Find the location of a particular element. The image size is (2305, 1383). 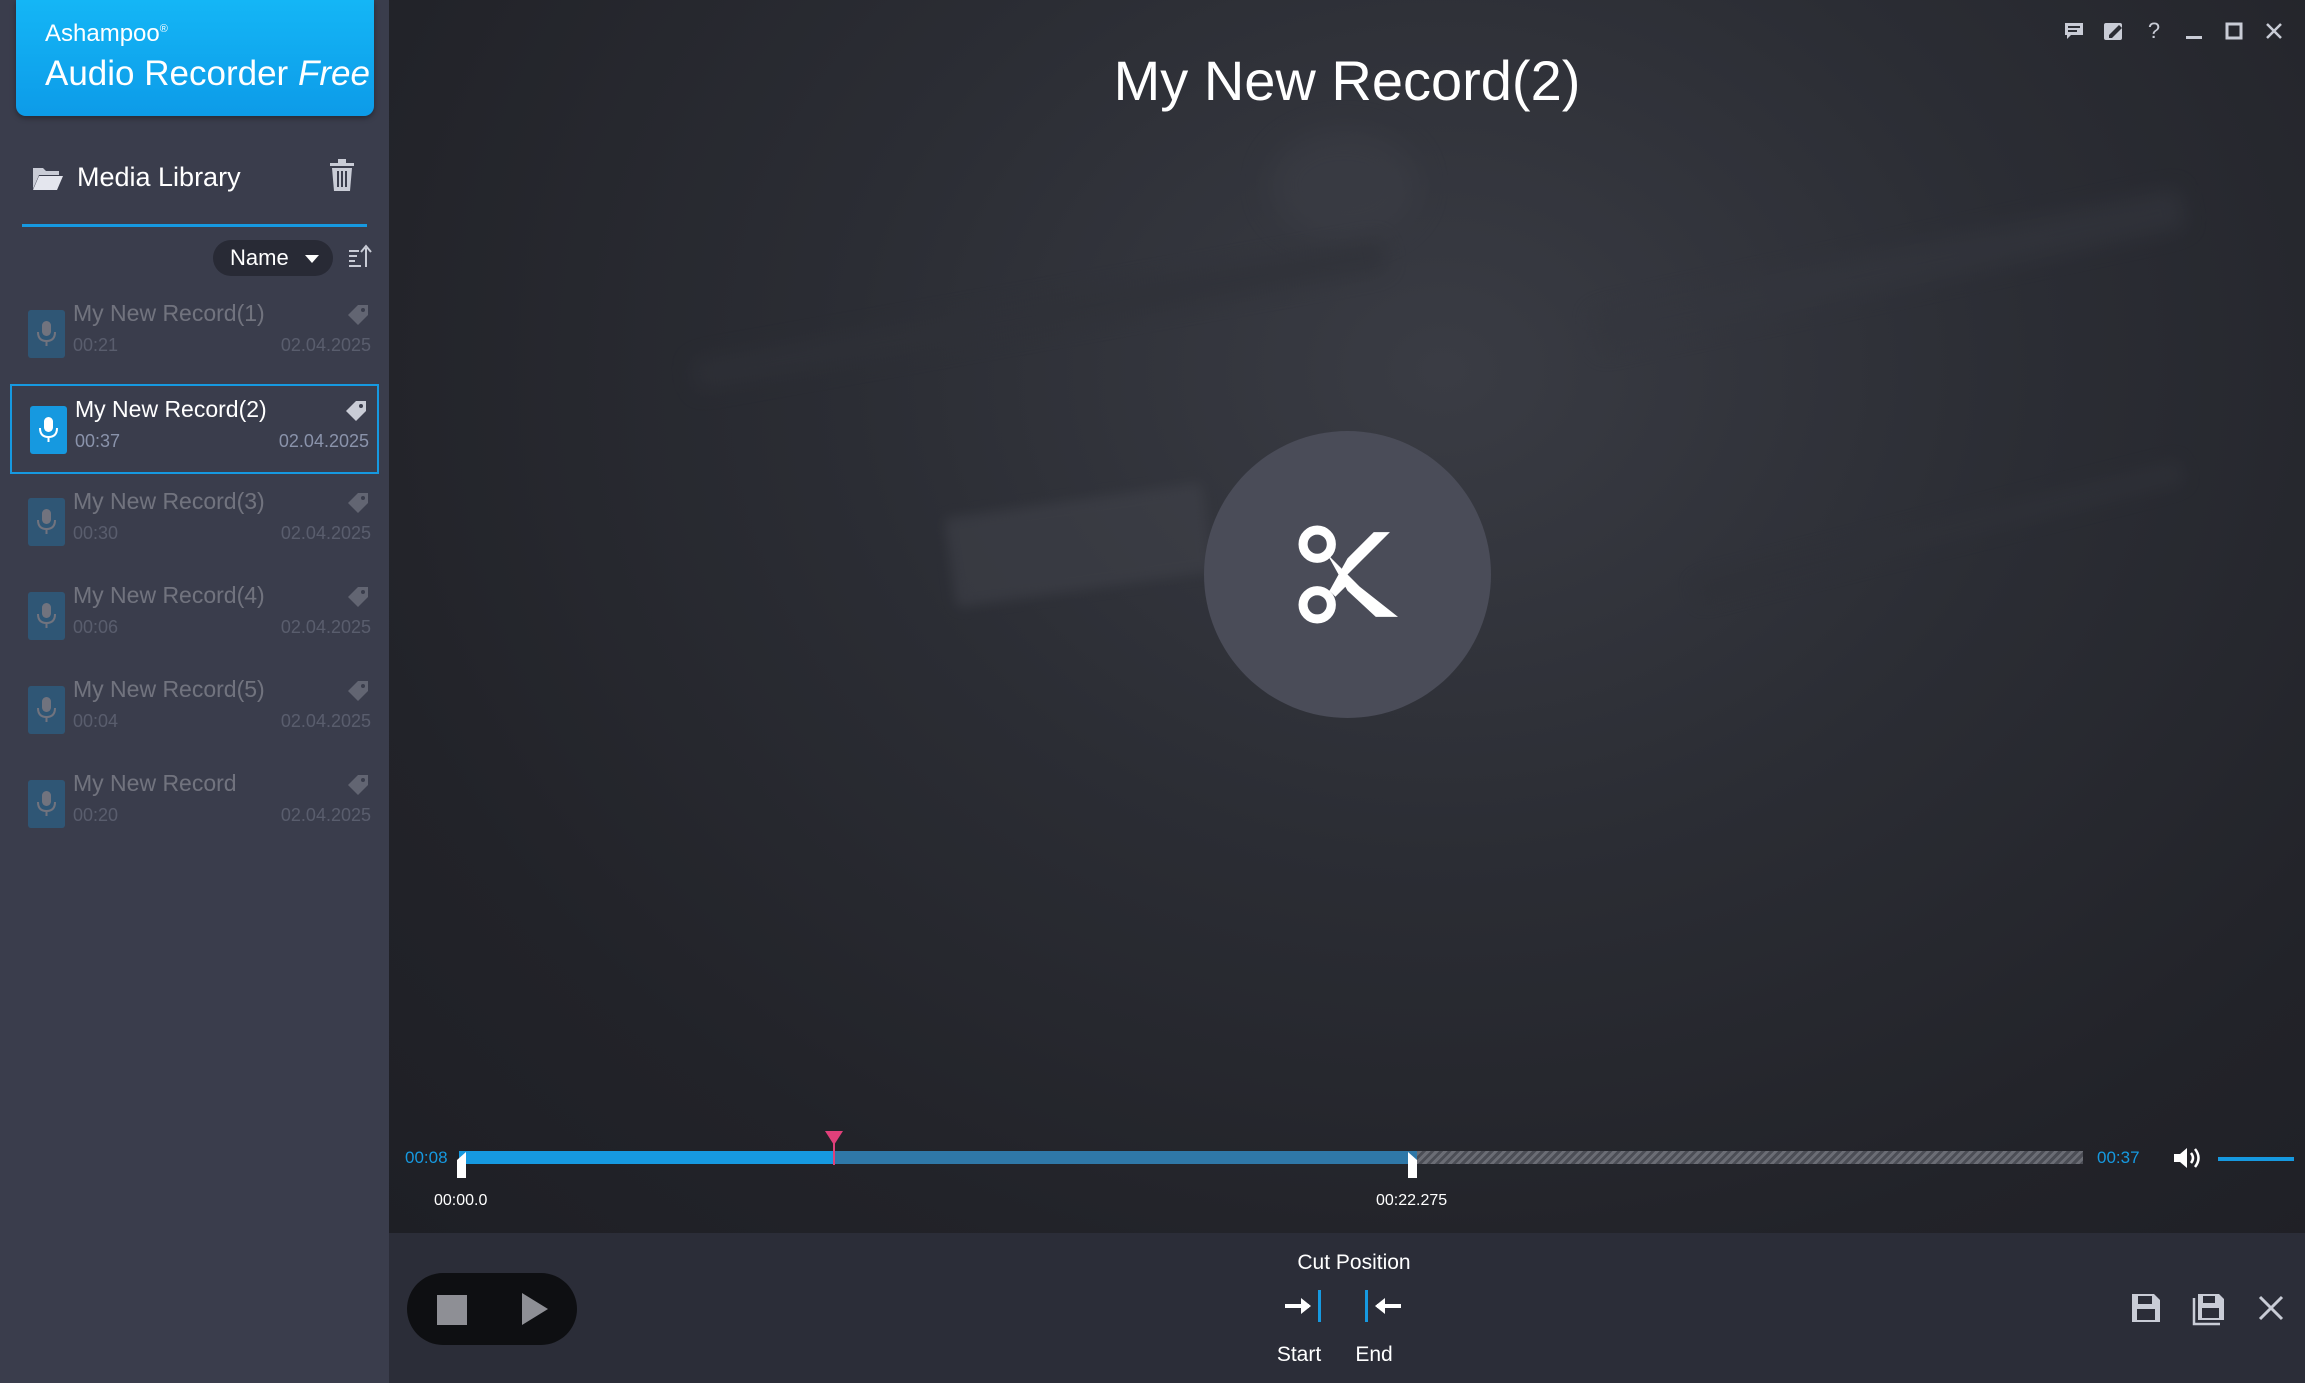

cut-start-label: Start is located at coordinates (1299, 1354).